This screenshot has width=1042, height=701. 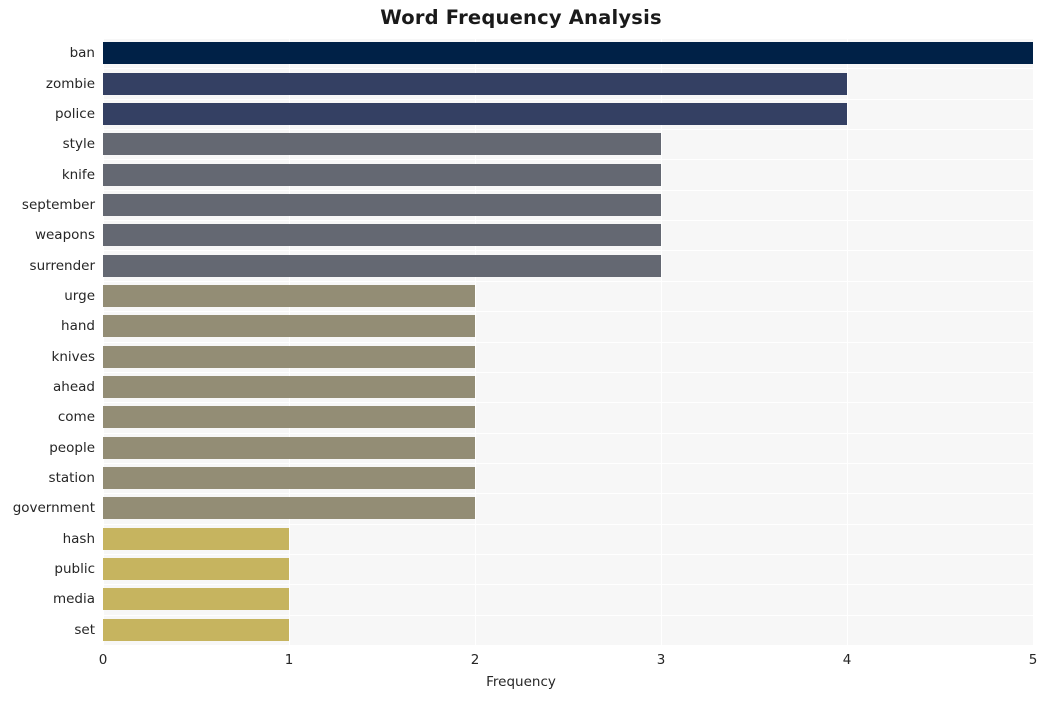 I want to click on x-tick-label: 1, so click(x=289, y=660).